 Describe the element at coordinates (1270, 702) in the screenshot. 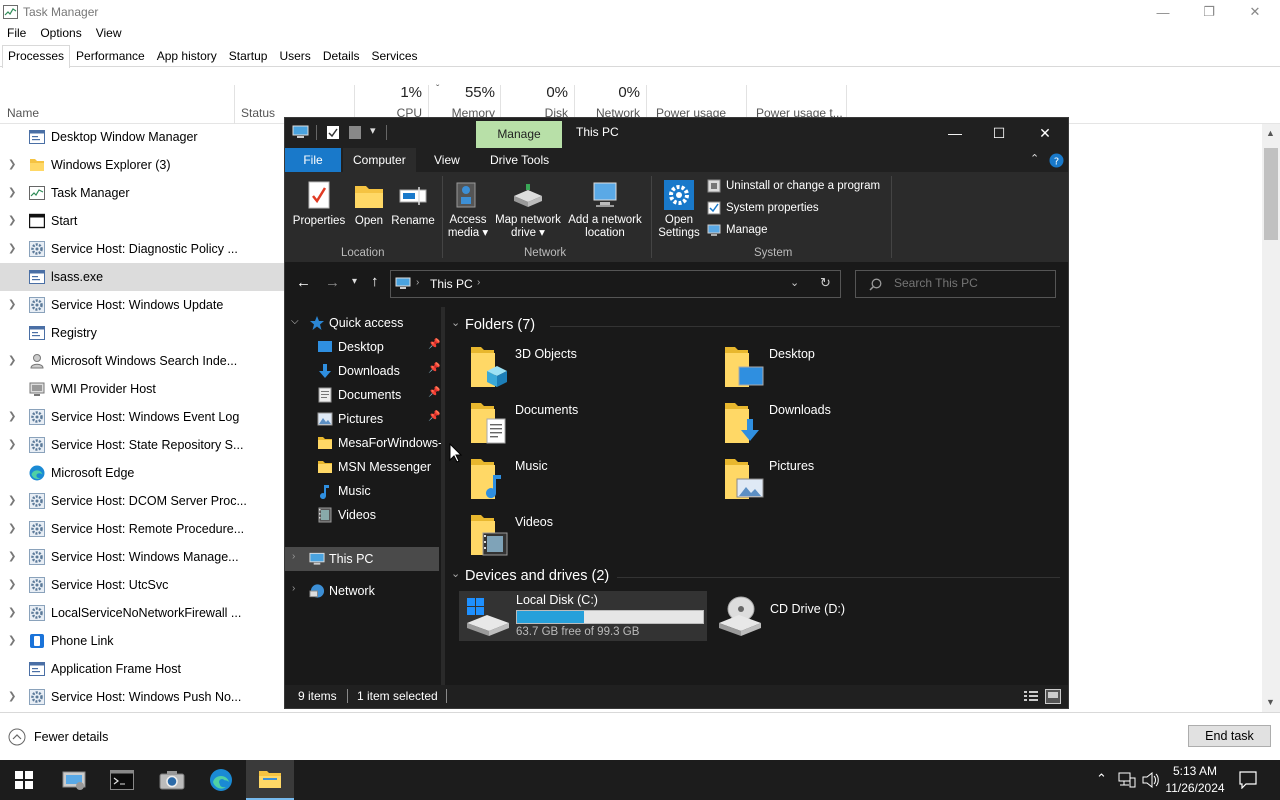

I see `scroll-down-icon: ▼` at that location.